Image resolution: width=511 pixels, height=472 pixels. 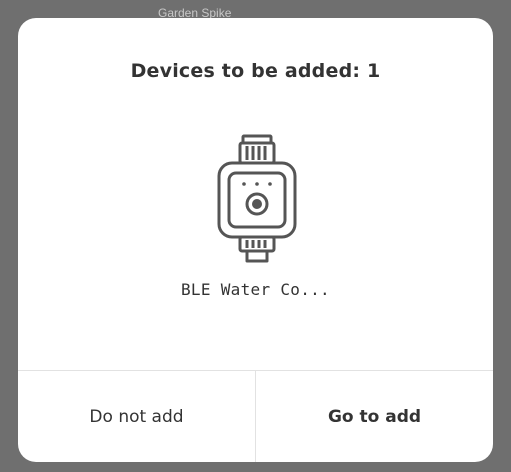 What do you see at coordinates (255, 71) in the screenshot?
I see `dialog-title: Devices to be added: 1` at bounding box center [255, 71].